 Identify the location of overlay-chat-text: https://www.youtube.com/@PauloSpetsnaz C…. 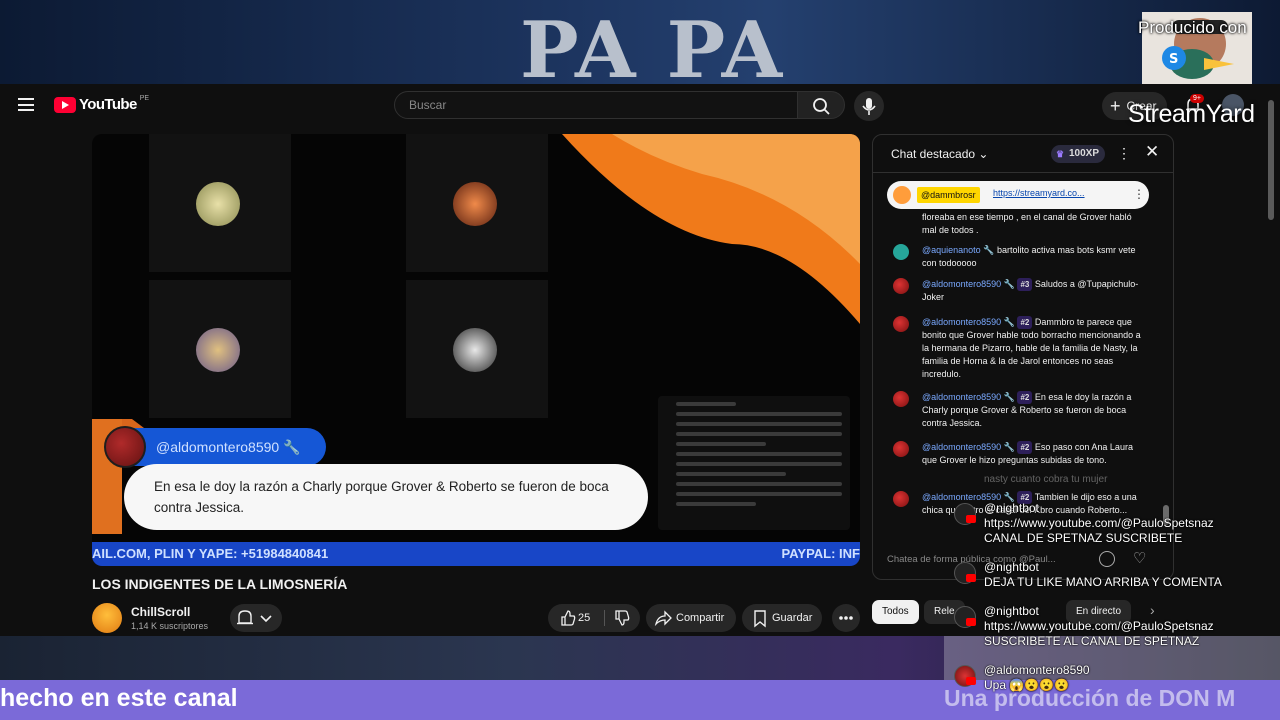
(1099, 530).